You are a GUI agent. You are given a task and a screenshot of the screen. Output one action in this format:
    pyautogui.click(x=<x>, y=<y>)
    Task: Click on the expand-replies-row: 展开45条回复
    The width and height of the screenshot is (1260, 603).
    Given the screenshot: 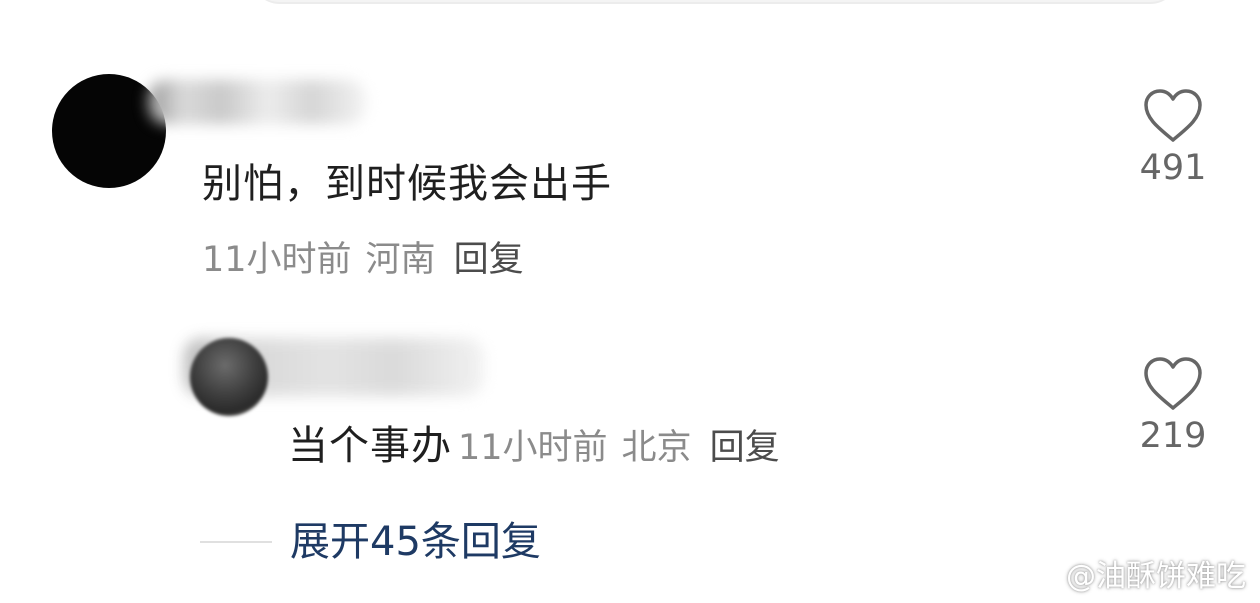 What is the action you would take?
    pyautogui.click(x=370, y=542)
    